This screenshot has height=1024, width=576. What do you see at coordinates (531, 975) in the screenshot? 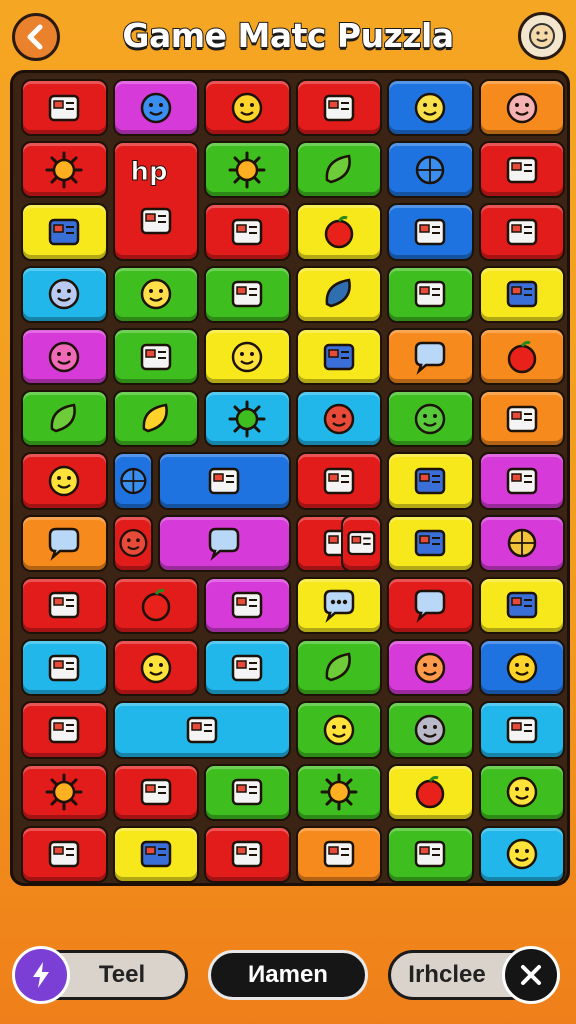
I see `close-button` at bounding box center [531, 975].